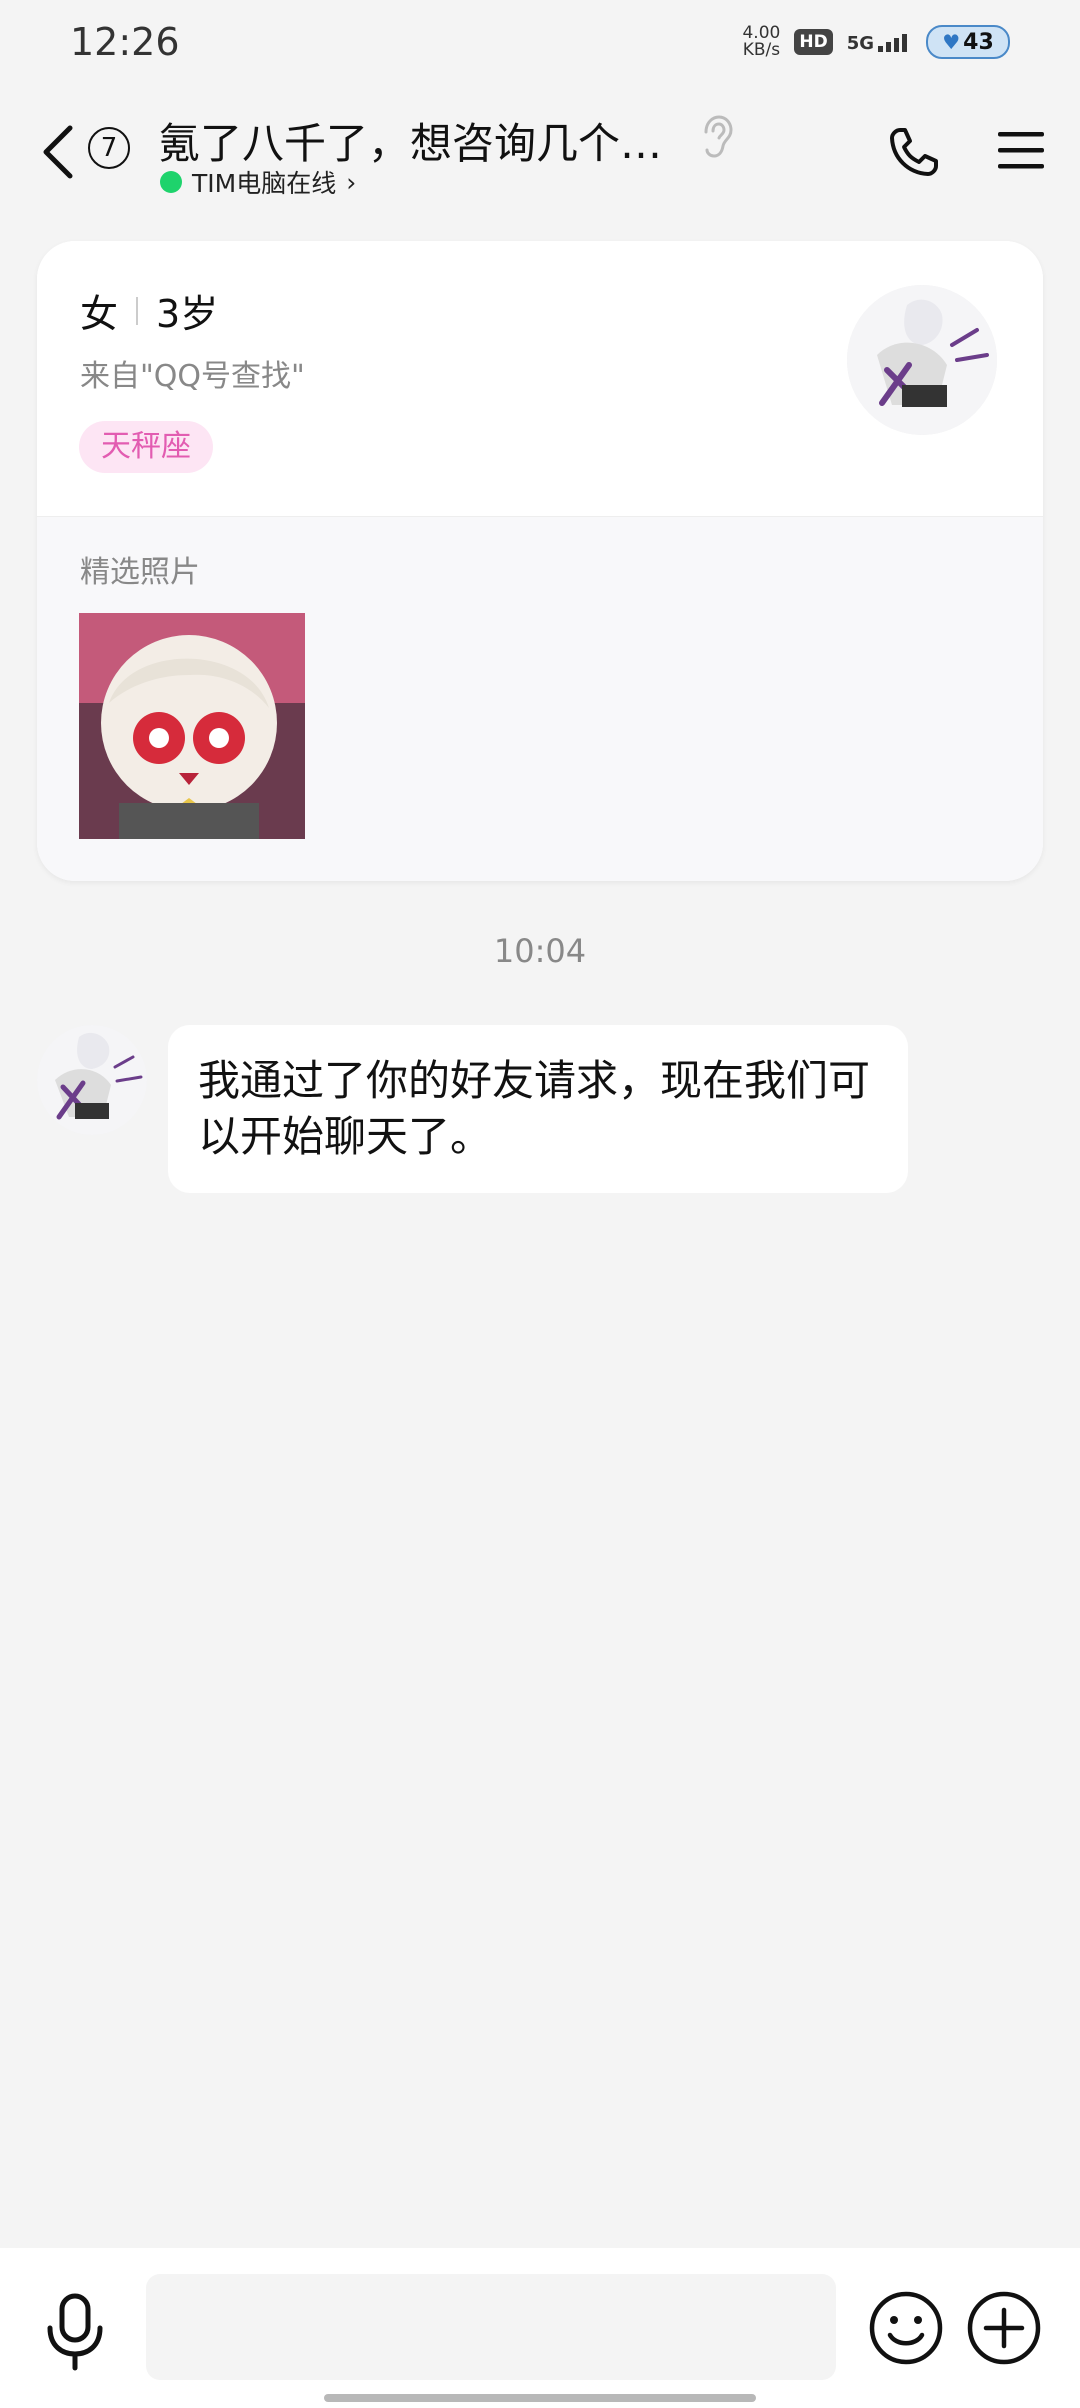 Image resolution: width=1080 pixels, height=2408 pixels. I want to click on microphone-icon, so click(75, 2332).